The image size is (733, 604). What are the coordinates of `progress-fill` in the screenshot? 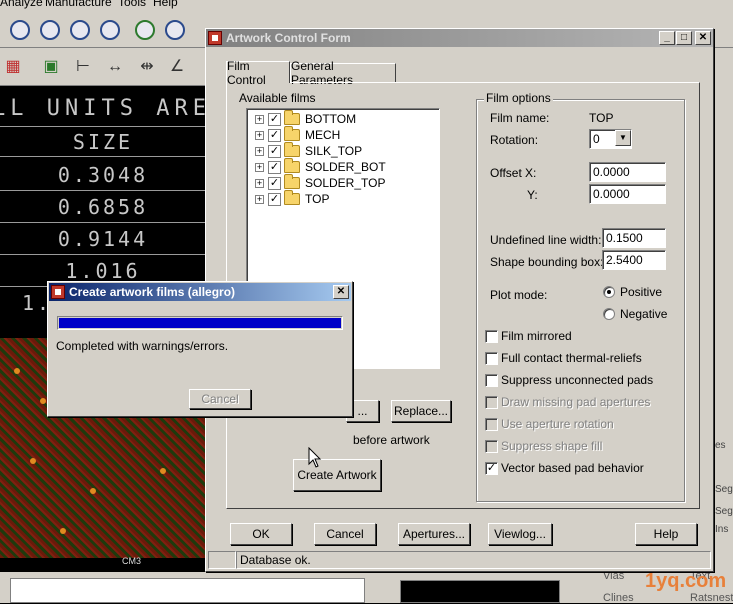 It's located at (200, 323).